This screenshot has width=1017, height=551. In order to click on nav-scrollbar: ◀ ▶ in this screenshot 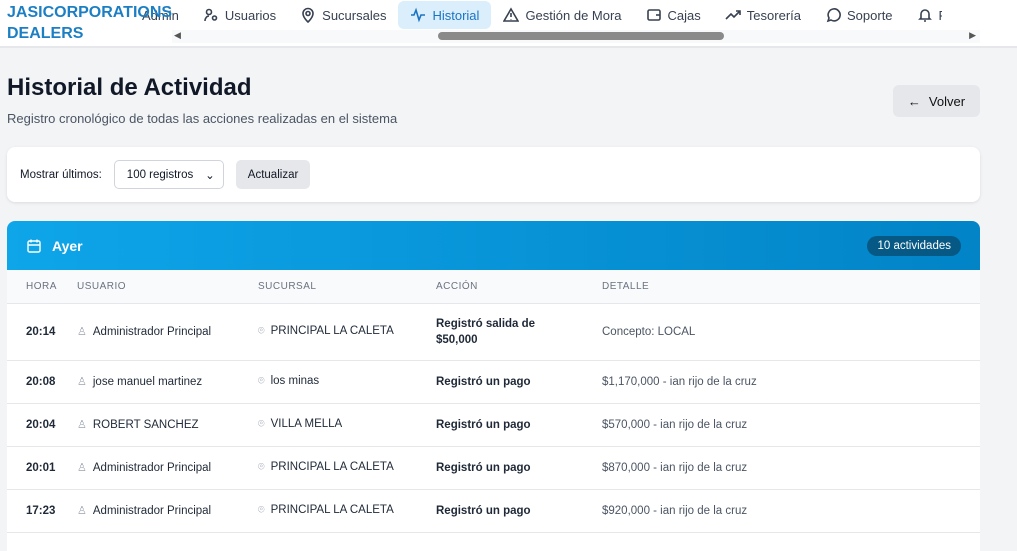, I will do `click(576, 36)`.